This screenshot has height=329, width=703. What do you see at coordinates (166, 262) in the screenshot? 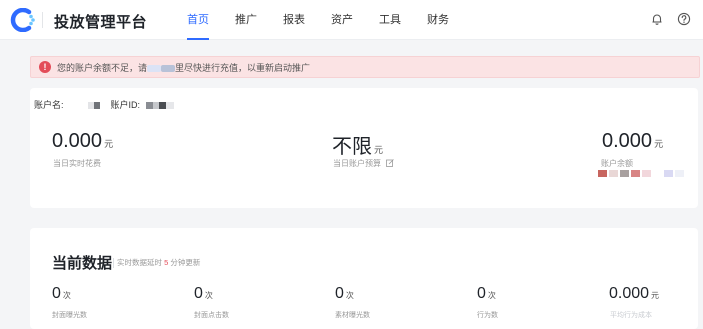
I see `refresh-note-number: 5` at bounding box center [166, 262].